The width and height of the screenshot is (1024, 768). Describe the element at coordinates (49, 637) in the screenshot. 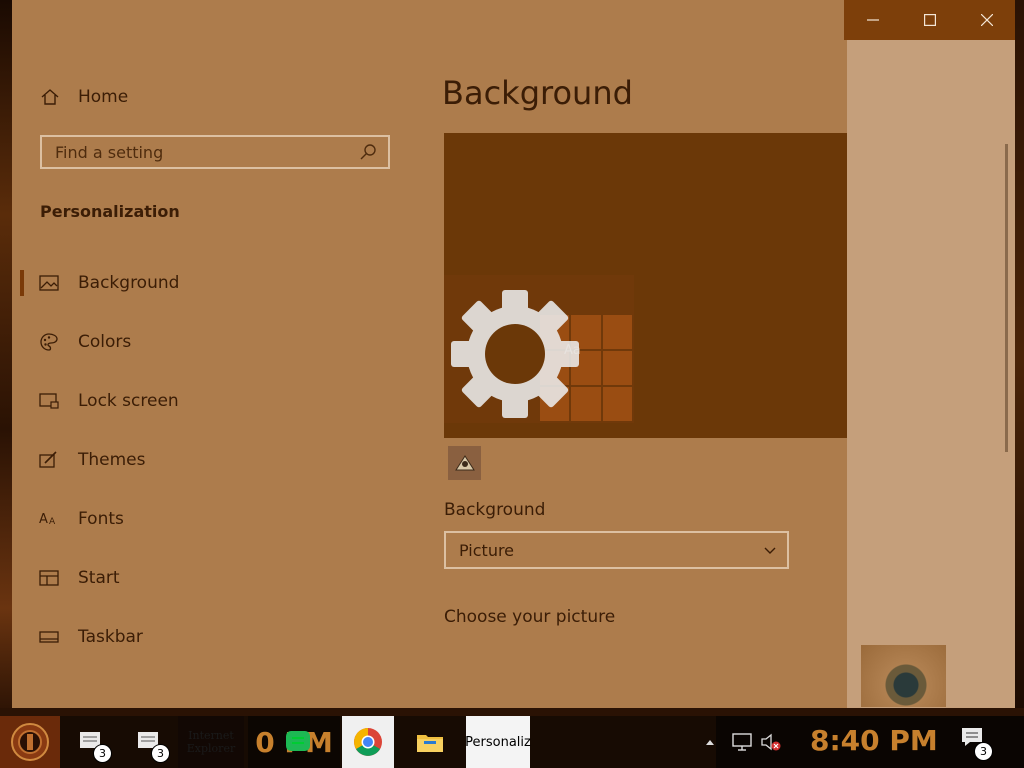

I see `taskbar-icon` at that location.